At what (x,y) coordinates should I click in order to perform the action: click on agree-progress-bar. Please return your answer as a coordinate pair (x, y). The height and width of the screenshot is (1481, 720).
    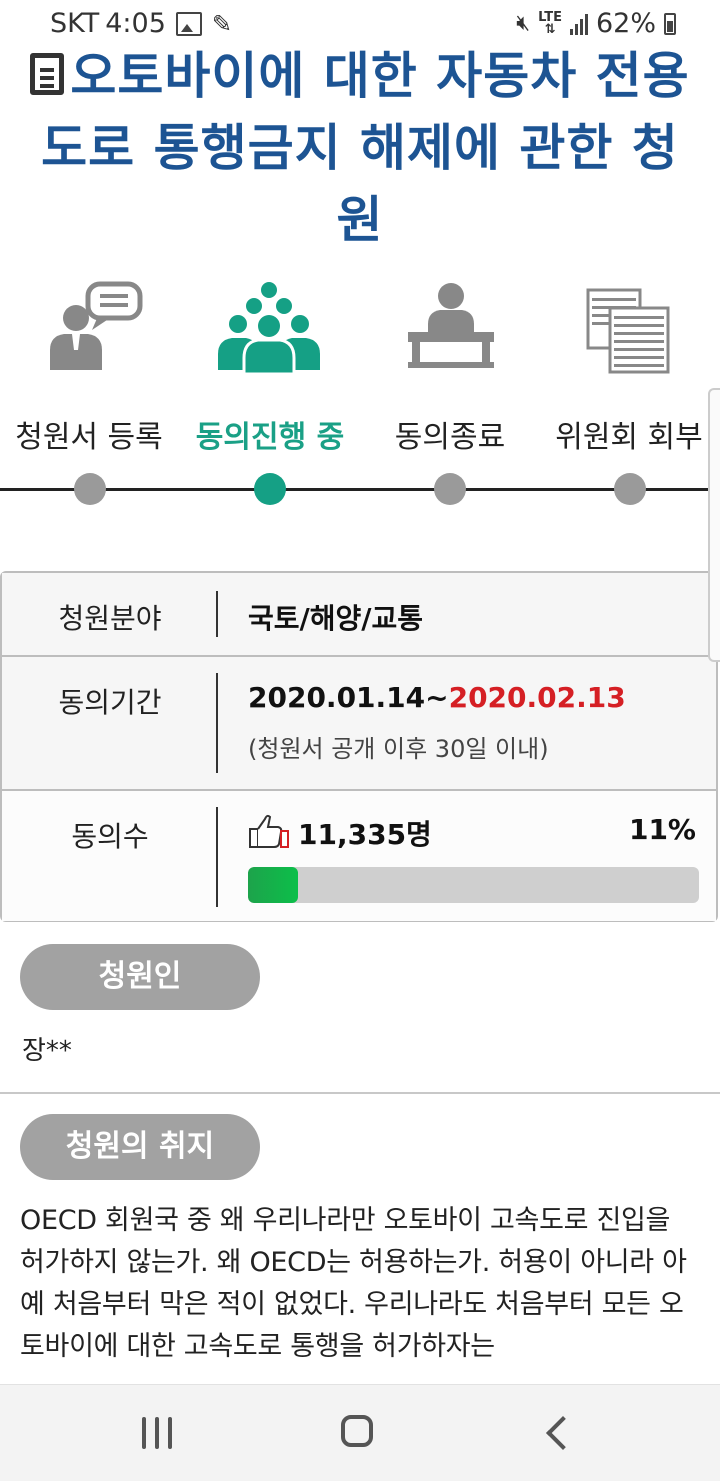
    Looking at the image, I should click on (473, 885).